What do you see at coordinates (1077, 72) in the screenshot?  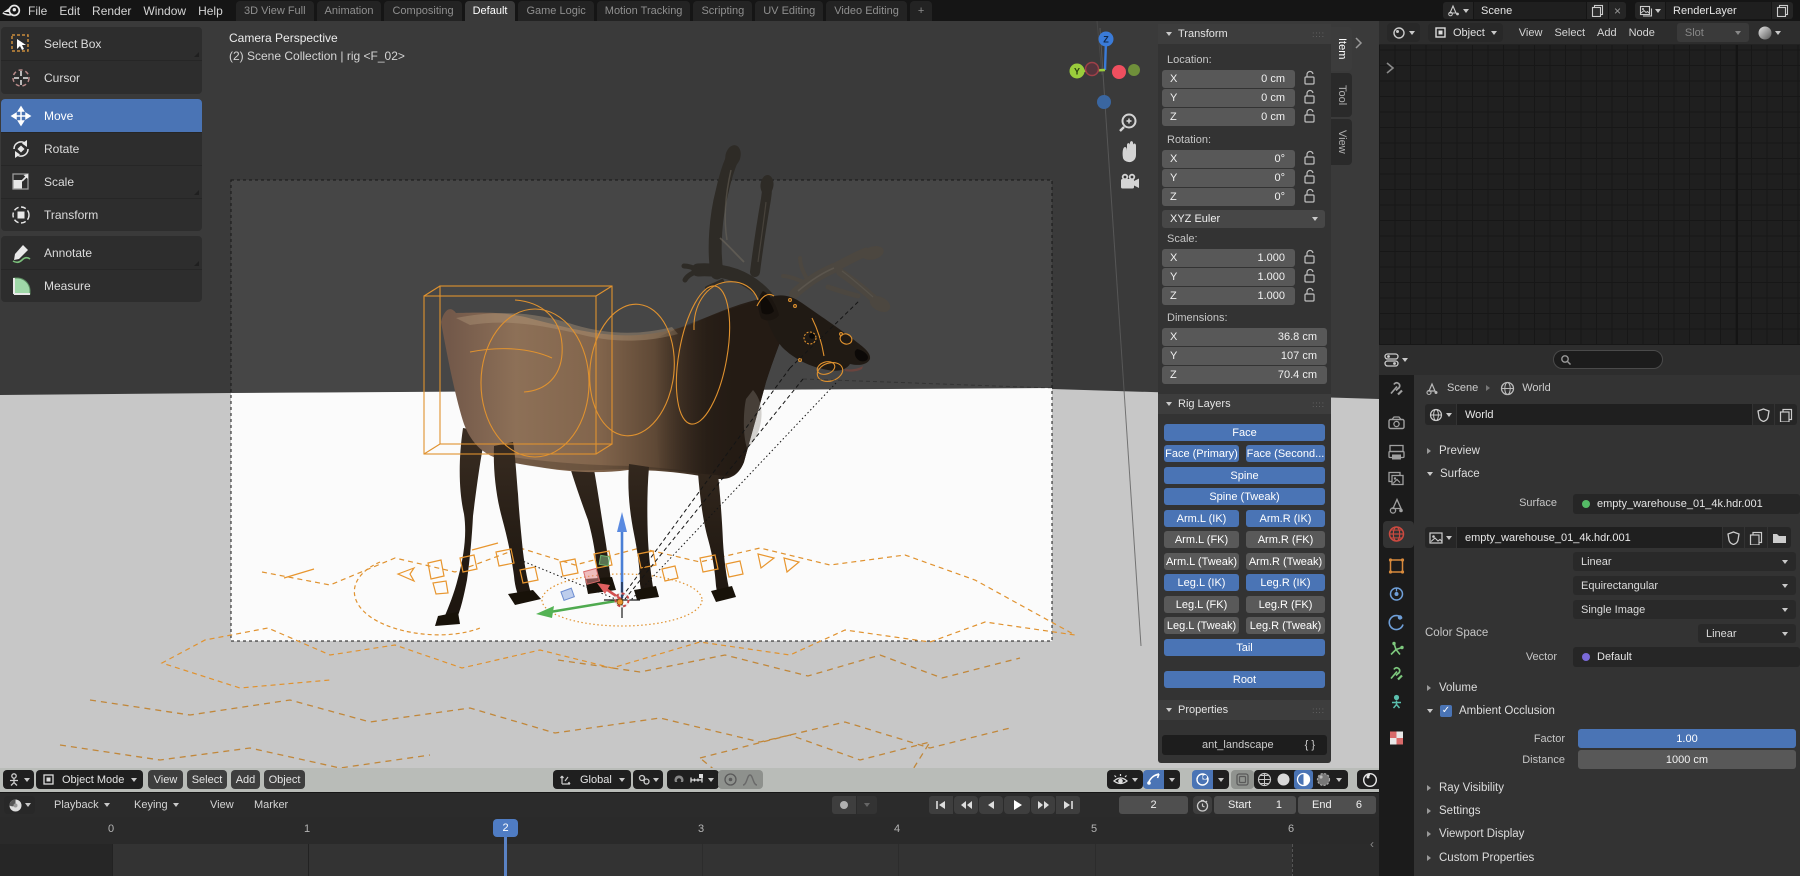 I see `svg-text: Y` at bounding box center [1077, 72].